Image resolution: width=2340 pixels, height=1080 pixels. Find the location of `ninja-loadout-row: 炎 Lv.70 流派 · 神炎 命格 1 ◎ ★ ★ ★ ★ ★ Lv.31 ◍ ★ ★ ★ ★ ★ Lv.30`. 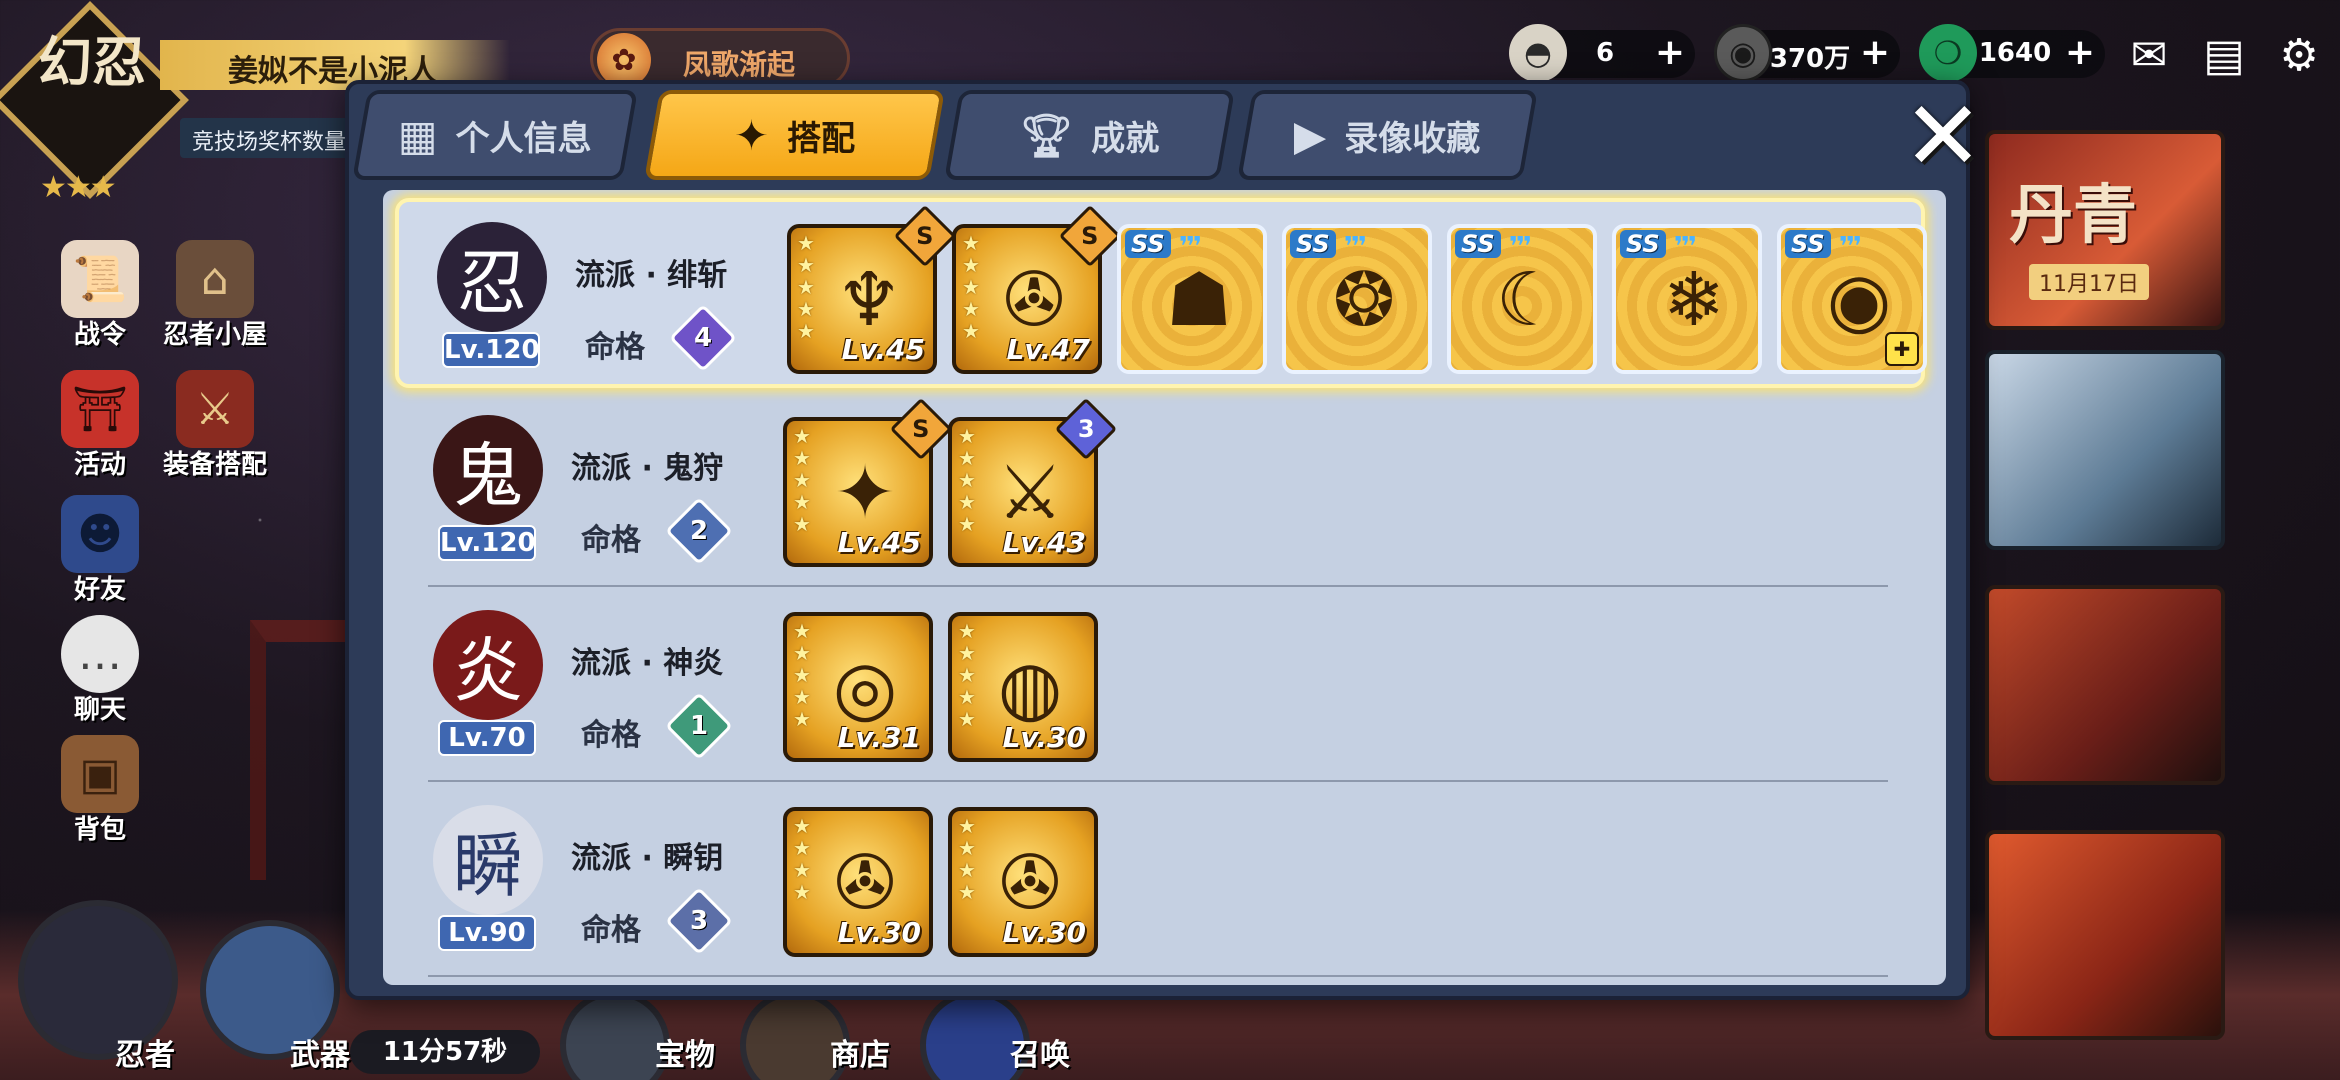

ninja-loadout-row: 炎 Lv.70 流派 · 神炎 命格 1 ◎ ★ ★ ★ ★ ★ Lv.31 ◍ ★ ★ ★ ★ ★ Lv.30 is located at coordinates (1164, 685).